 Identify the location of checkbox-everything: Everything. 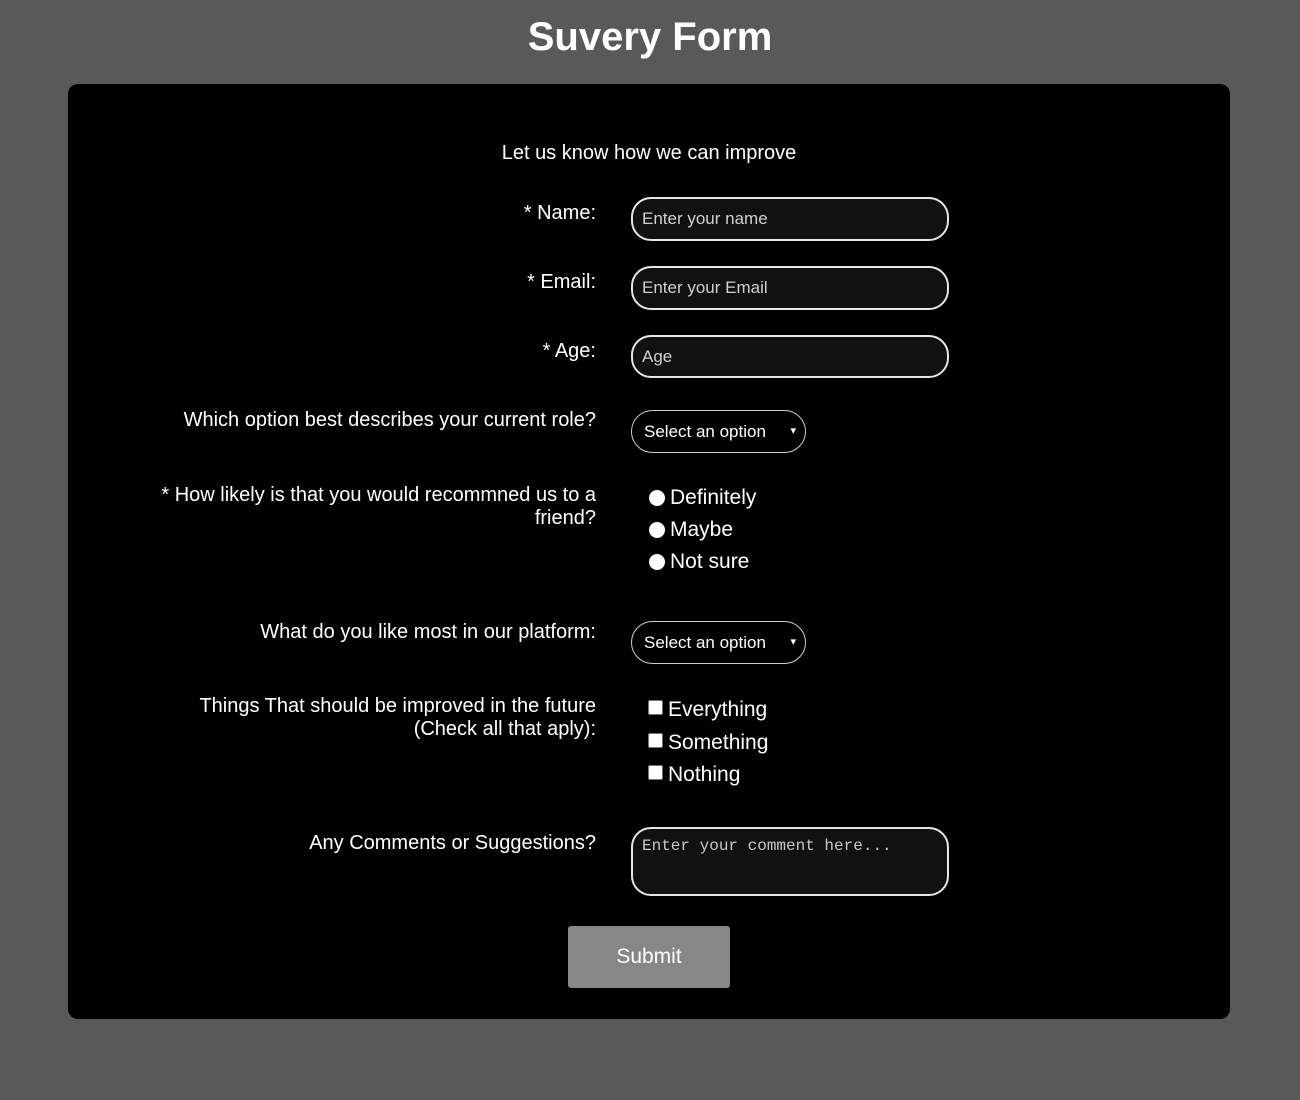
(707, 710).